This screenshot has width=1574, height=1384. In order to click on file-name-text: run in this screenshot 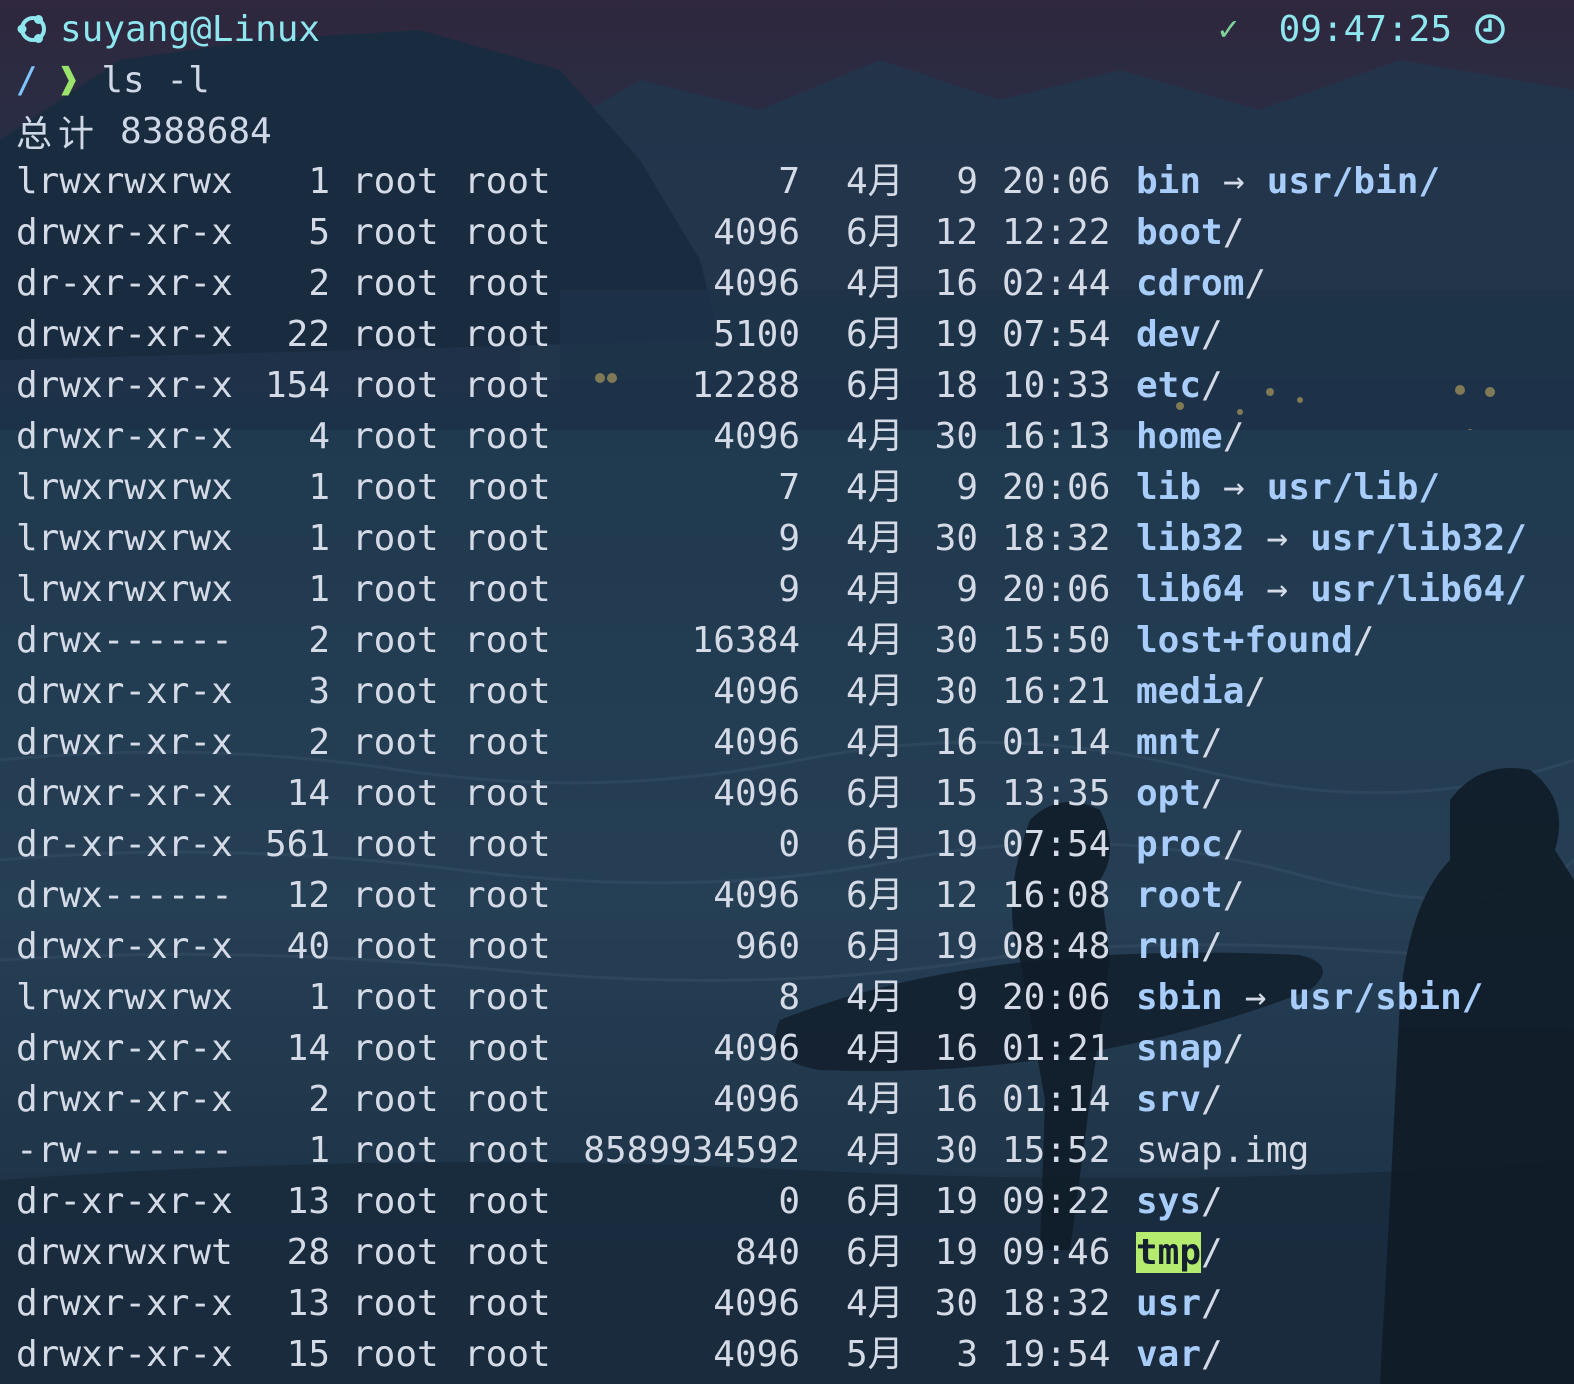, I will do `click(1169, 946)`.